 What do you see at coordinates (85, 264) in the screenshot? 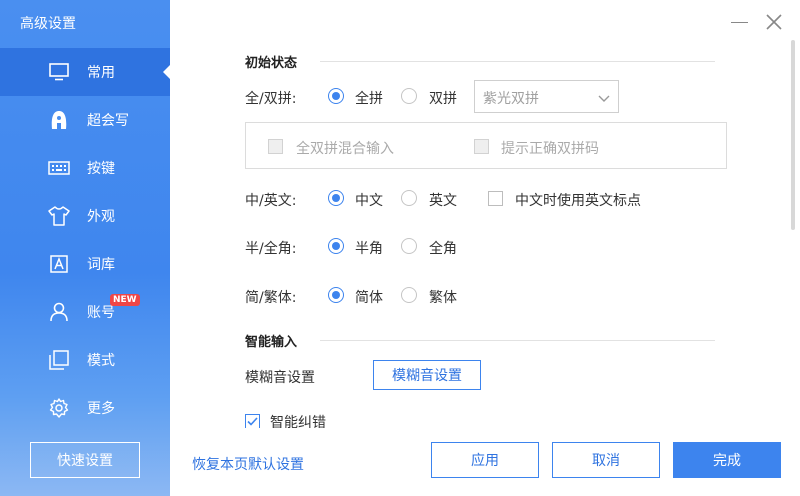
I see `sidebar-item-lexicon: 词库` at bounding box center [85, 264].